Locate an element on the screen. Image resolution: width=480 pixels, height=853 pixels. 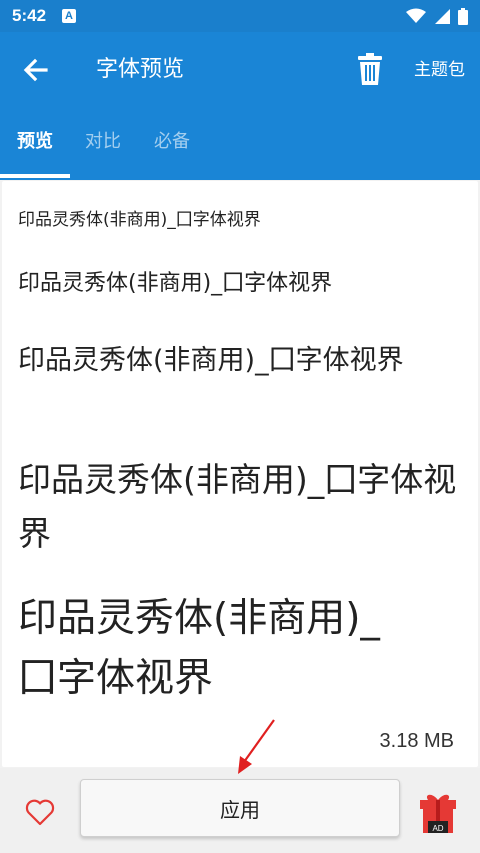
preview-sample-4: 印品灵秀体(非商用)_囗字体视界 is located at coordinates (237, 506).